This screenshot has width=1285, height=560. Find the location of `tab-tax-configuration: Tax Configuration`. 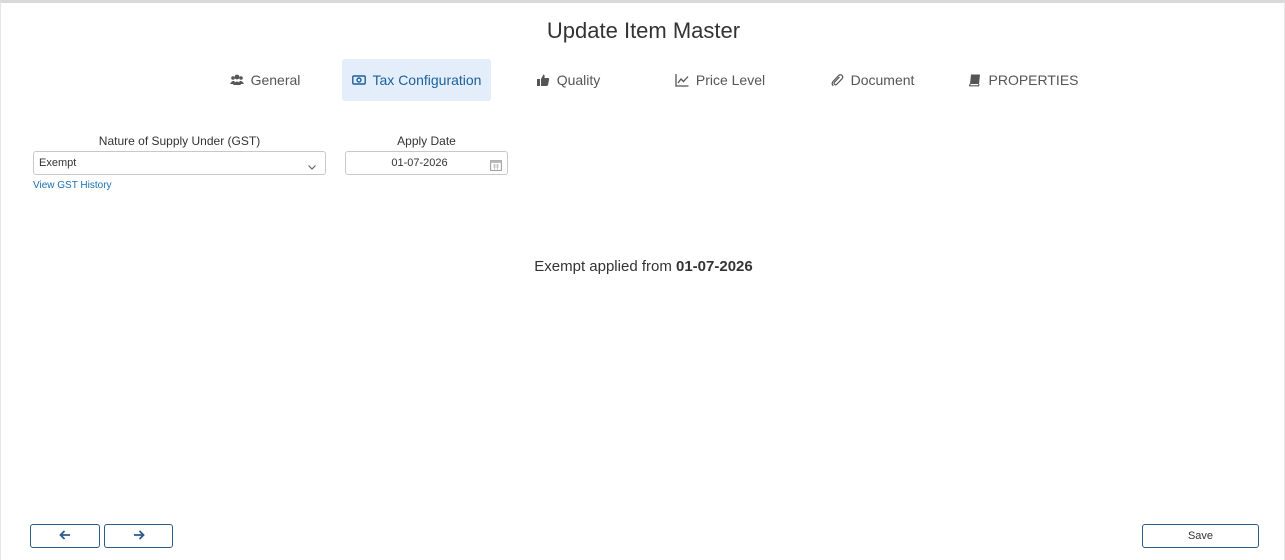

tab-tax-configuration: Tax Configuration is located at coordinates (416, 80).